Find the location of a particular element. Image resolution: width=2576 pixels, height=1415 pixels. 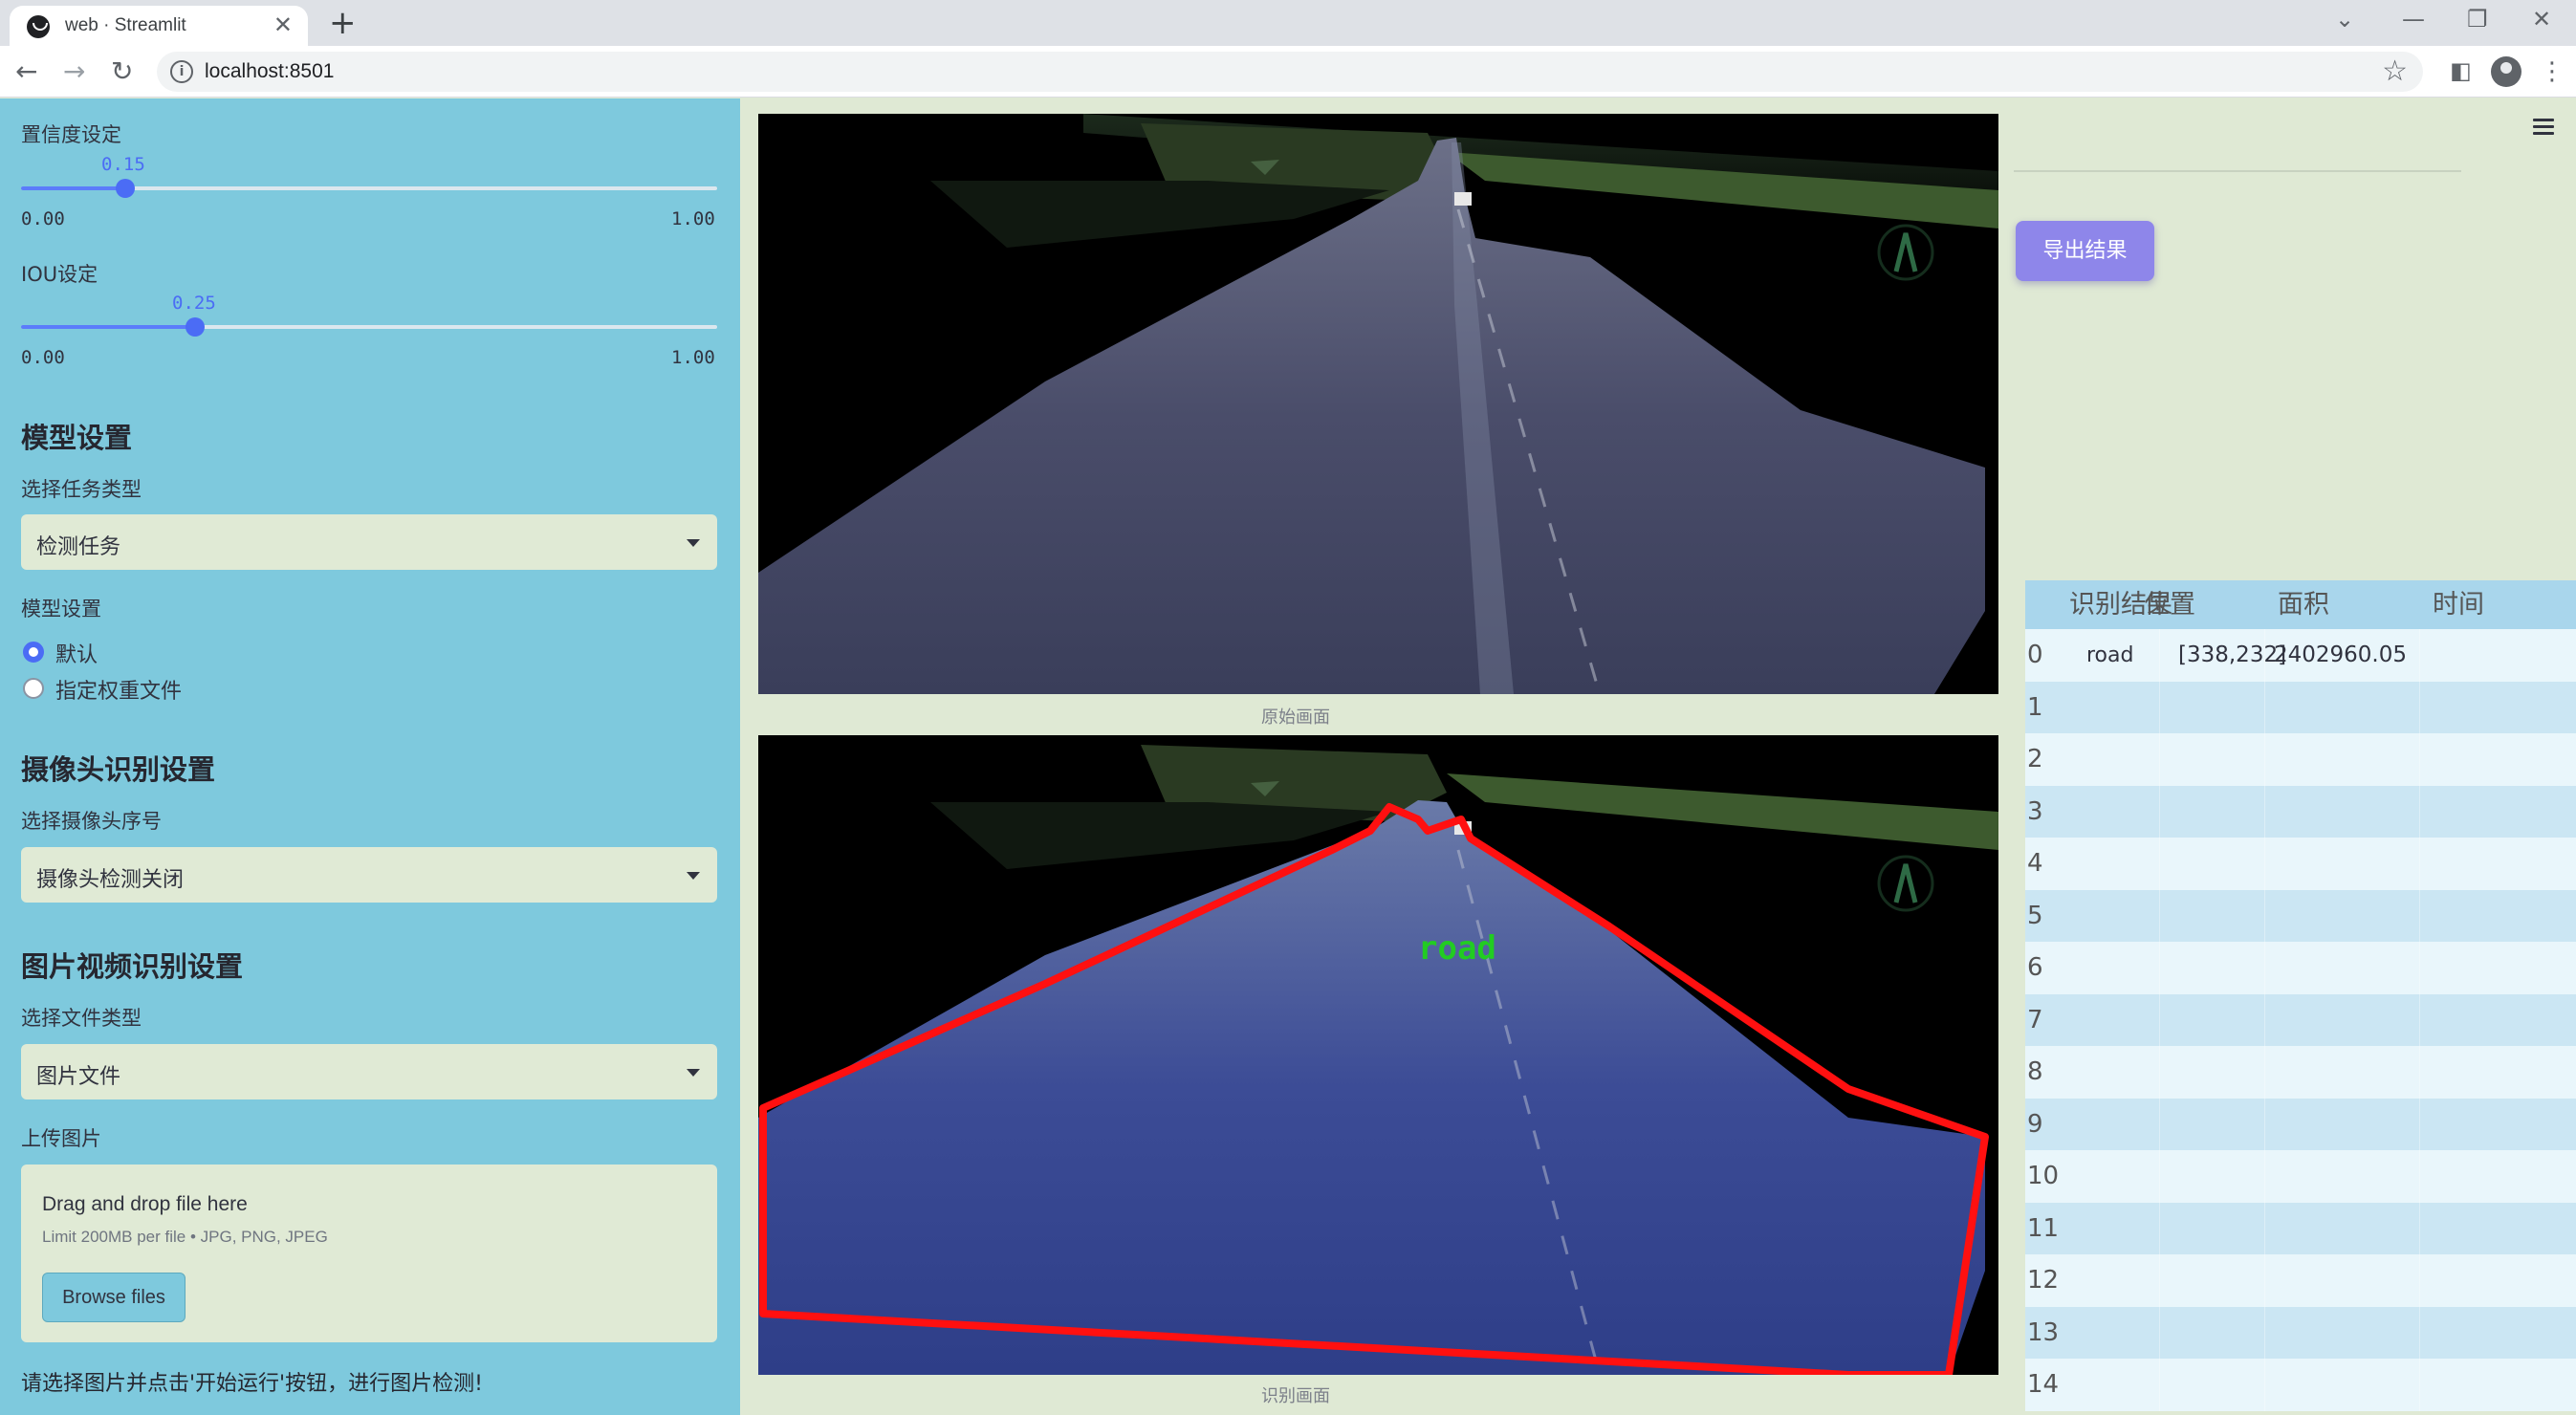

header-time: 时间 is located at coordinates (2458, 604).